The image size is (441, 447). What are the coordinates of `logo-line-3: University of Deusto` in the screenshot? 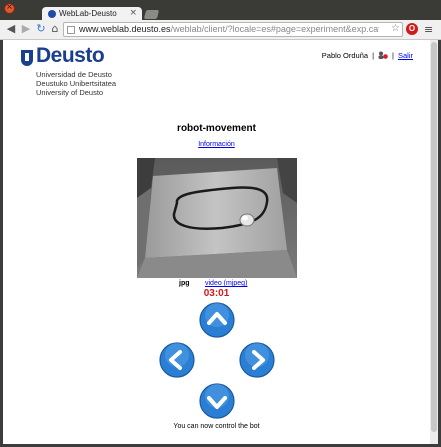 It's located at (70, 92).